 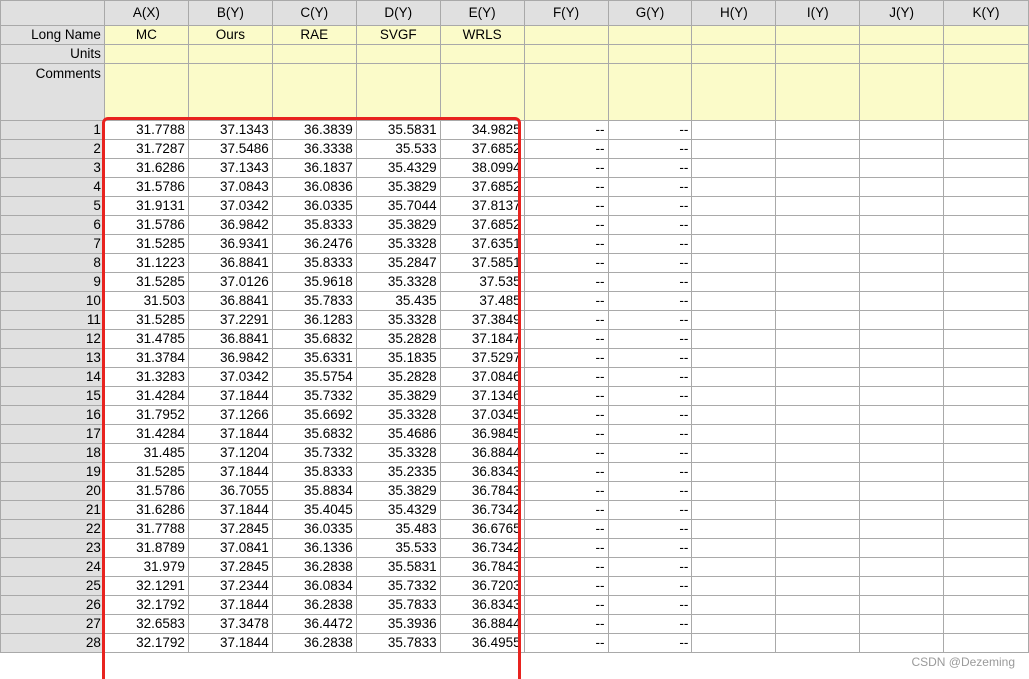 What do you see at coordinates (52, 529) in the screenshot?
I see `row-number: 22` at bounding box center [52, 529].